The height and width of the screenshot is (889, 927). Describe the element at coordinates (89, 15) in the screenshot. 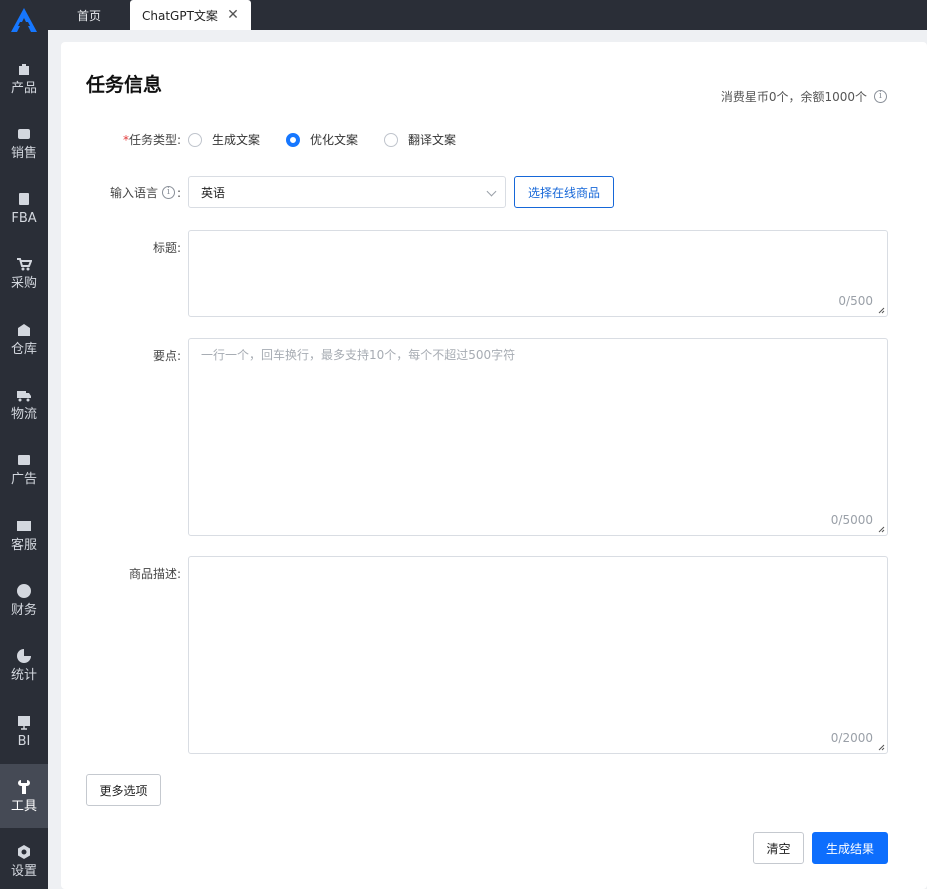

I see `tab-home: 首页` at that location.